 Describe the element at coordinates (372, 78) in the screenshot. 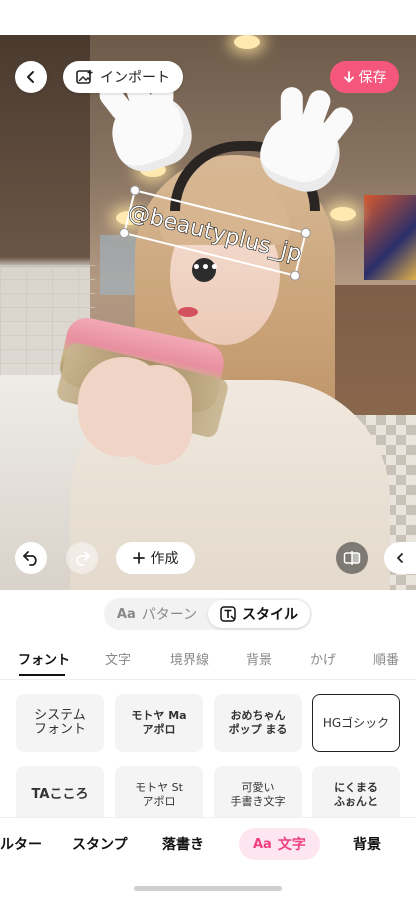

I see `save-label: 保存` at that location.